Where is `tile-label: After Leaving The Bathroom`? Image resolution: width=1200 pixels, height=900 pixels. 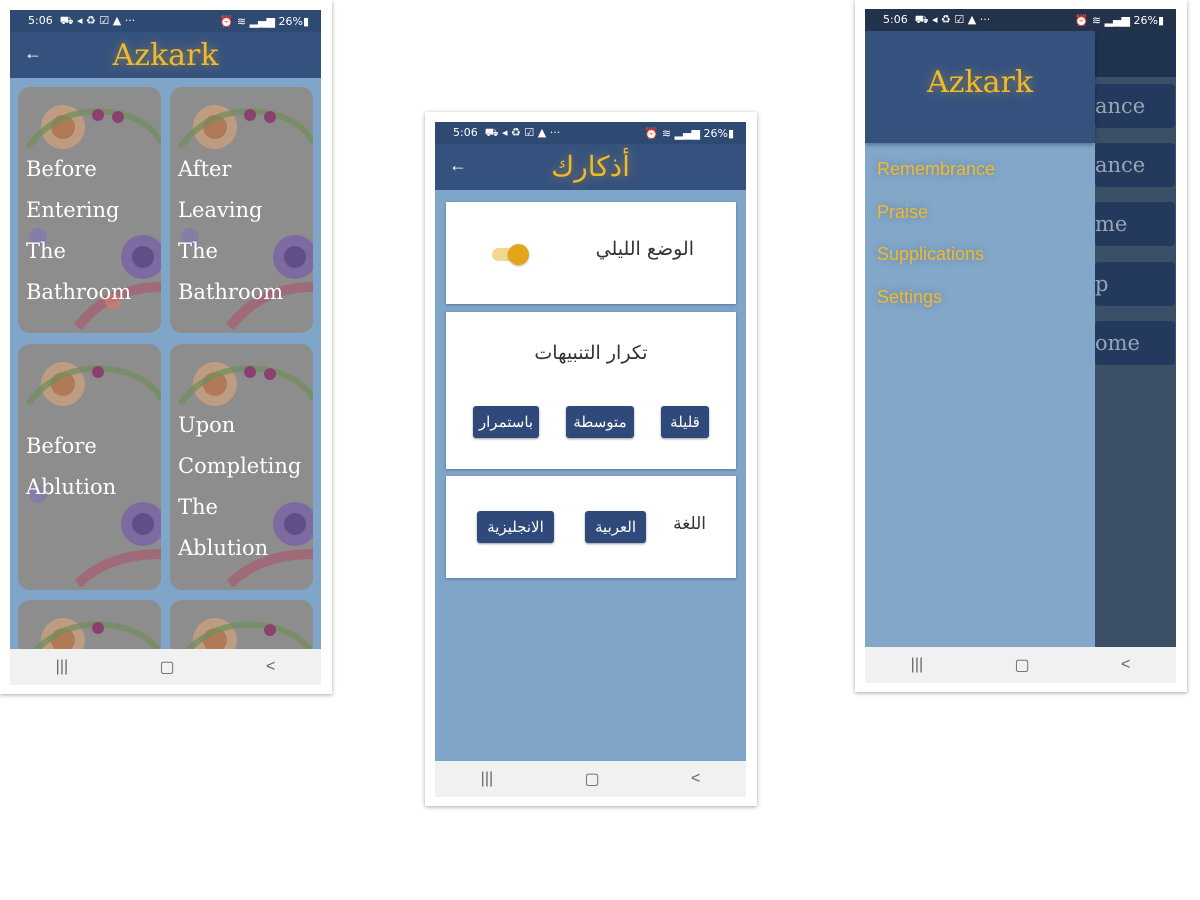 tile-label: After Leaving The Bathroom is located at coordinates (231, 230).